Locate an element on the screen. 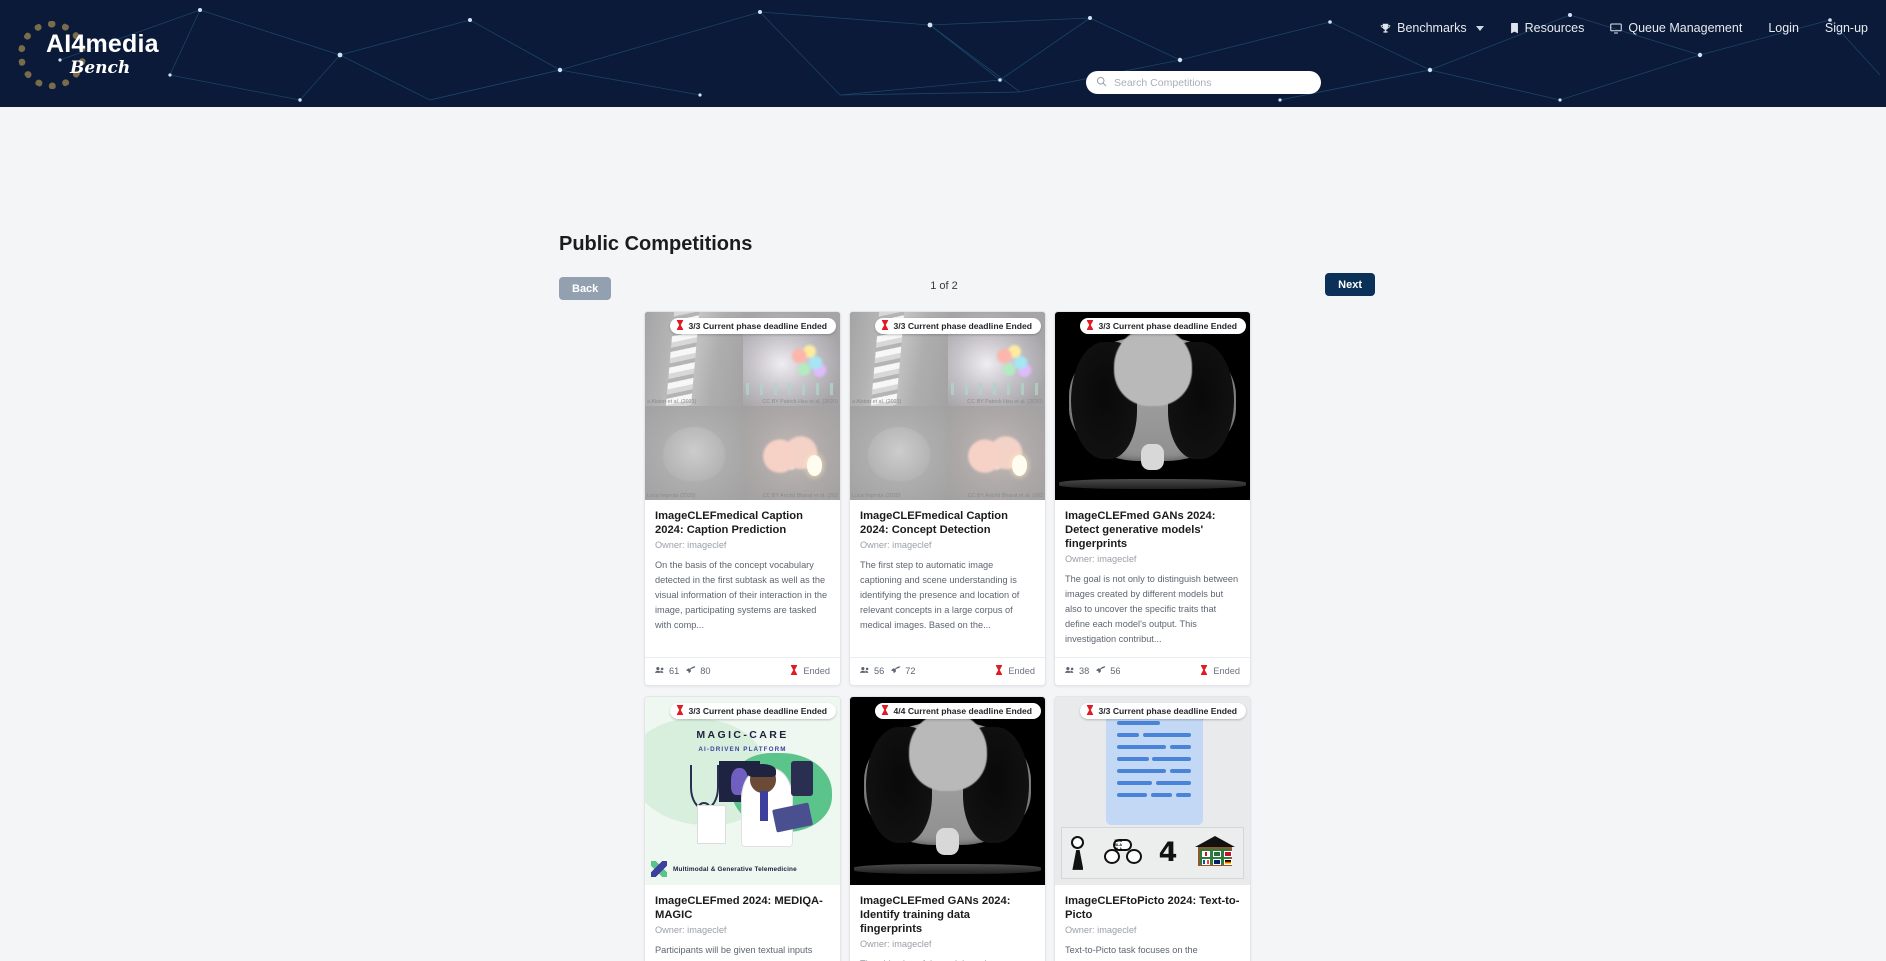 This screenshot has width=1886, height=961. submissions-stat: 56 is located at coordinates (1108, 671).